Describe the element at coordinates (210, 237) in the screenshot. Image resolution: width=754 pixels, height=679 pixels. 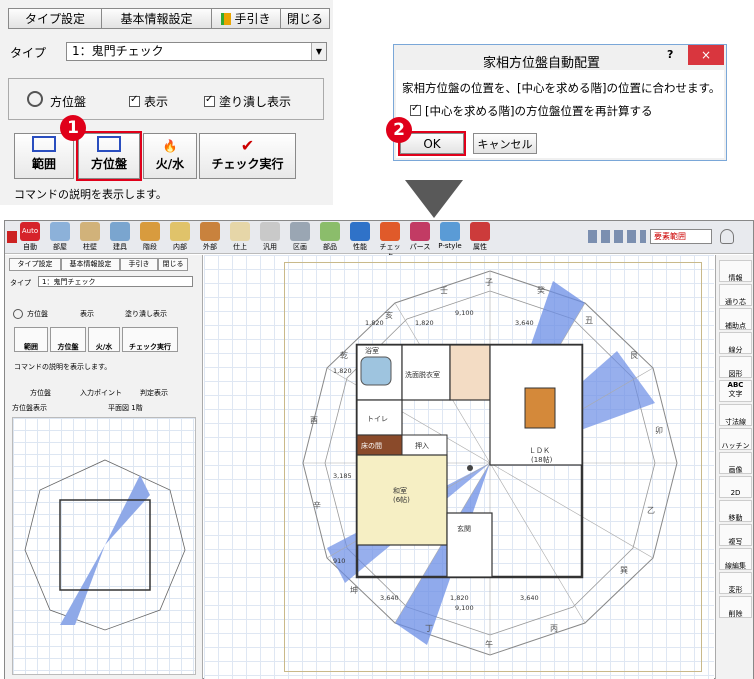
I see `toolbar-exterior: 外部` at that location.